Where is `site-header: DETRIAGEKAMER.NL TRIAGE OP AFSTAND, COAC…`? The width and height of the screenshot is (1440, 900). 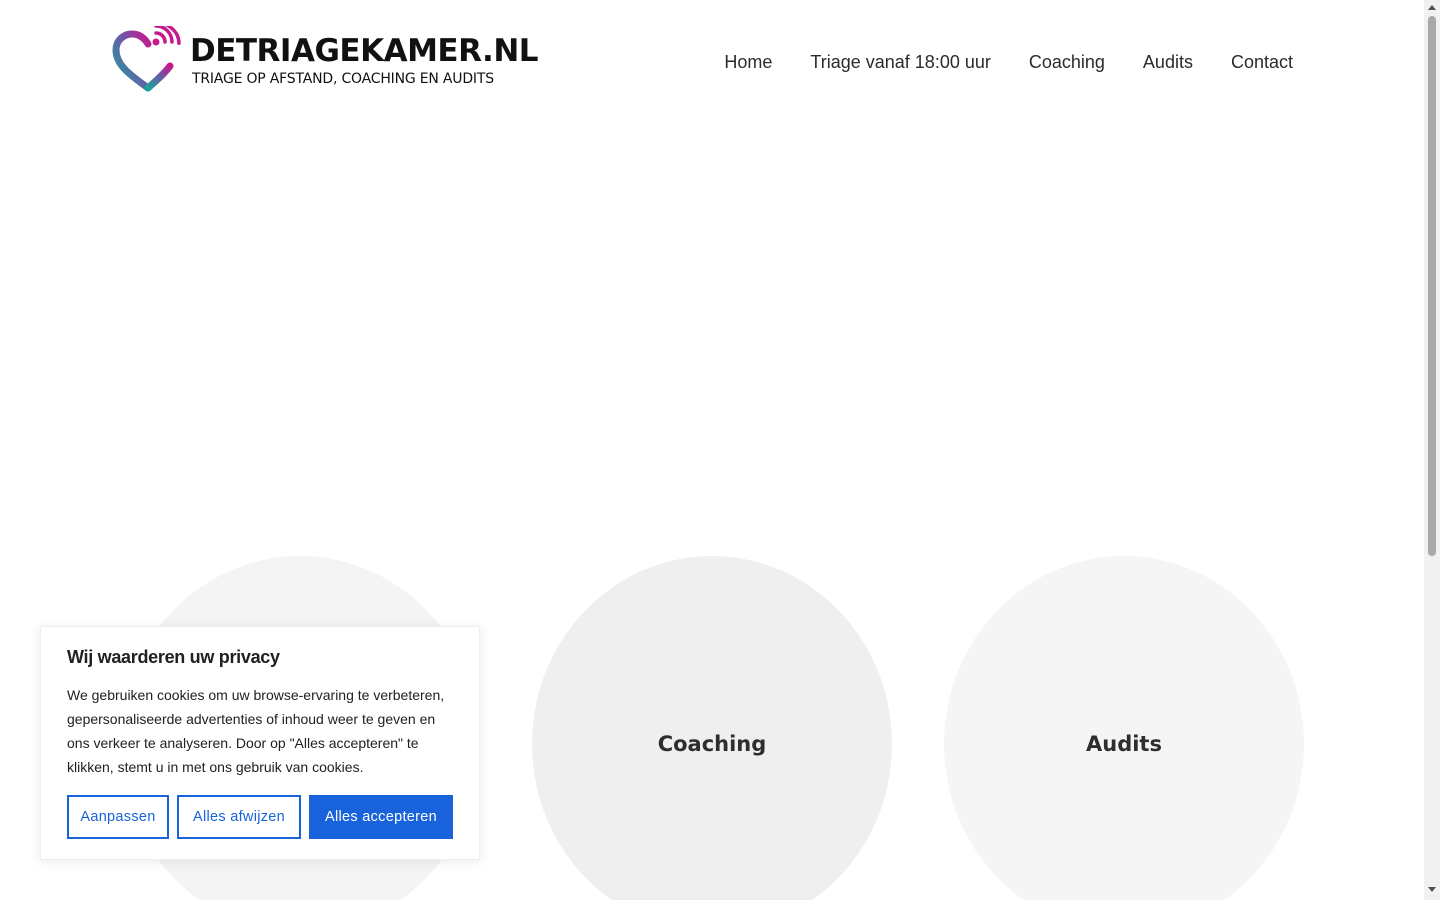 site-header: DETRIAGEKAMER.NL TRIAGE OP AFSTAND, COAC… is located at coordinates (712, 62).